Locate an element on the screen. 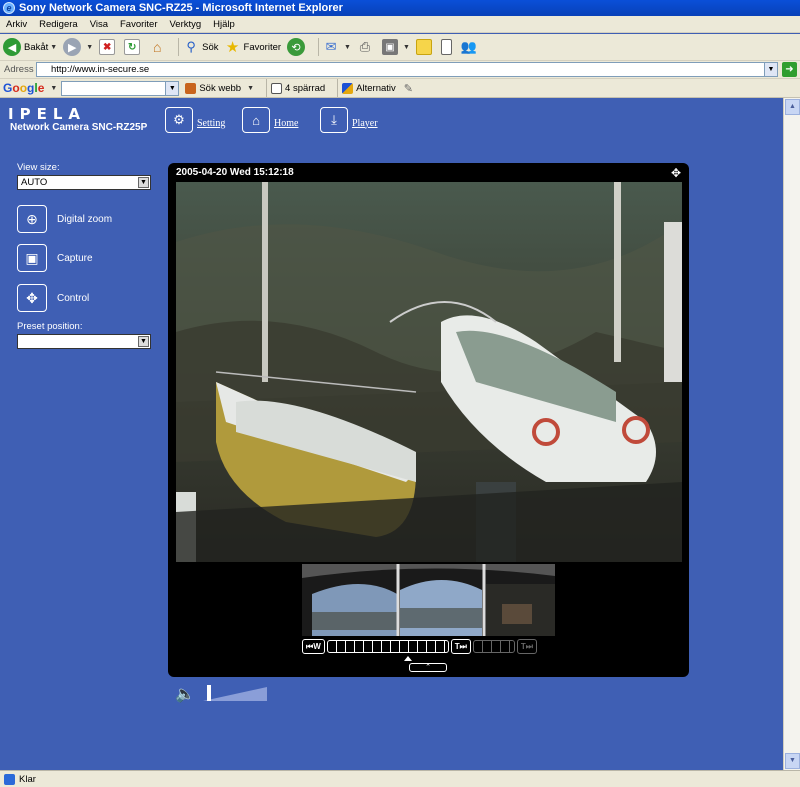  edit-button: ▣ ▼ is located at coordinates (395, 47).